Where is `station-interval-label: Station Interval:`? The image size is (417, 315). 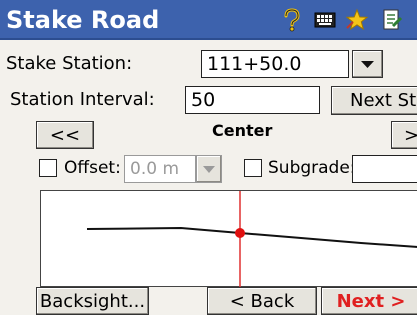 station-interval-label: Station Interval: is located at coordinates (82, 99).